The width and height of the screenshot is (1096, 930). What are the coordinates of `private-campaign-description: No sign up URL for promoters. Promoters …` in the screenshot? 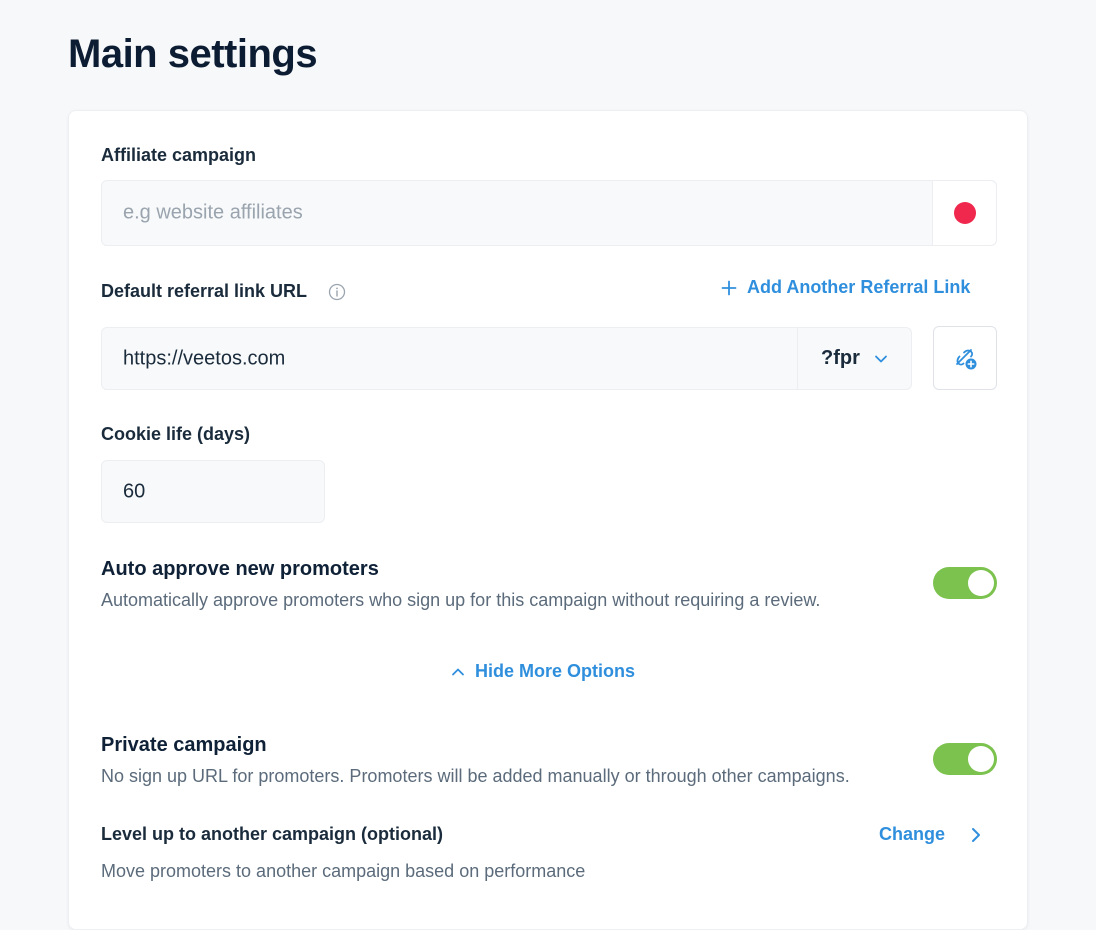 It's located at (475, 776).